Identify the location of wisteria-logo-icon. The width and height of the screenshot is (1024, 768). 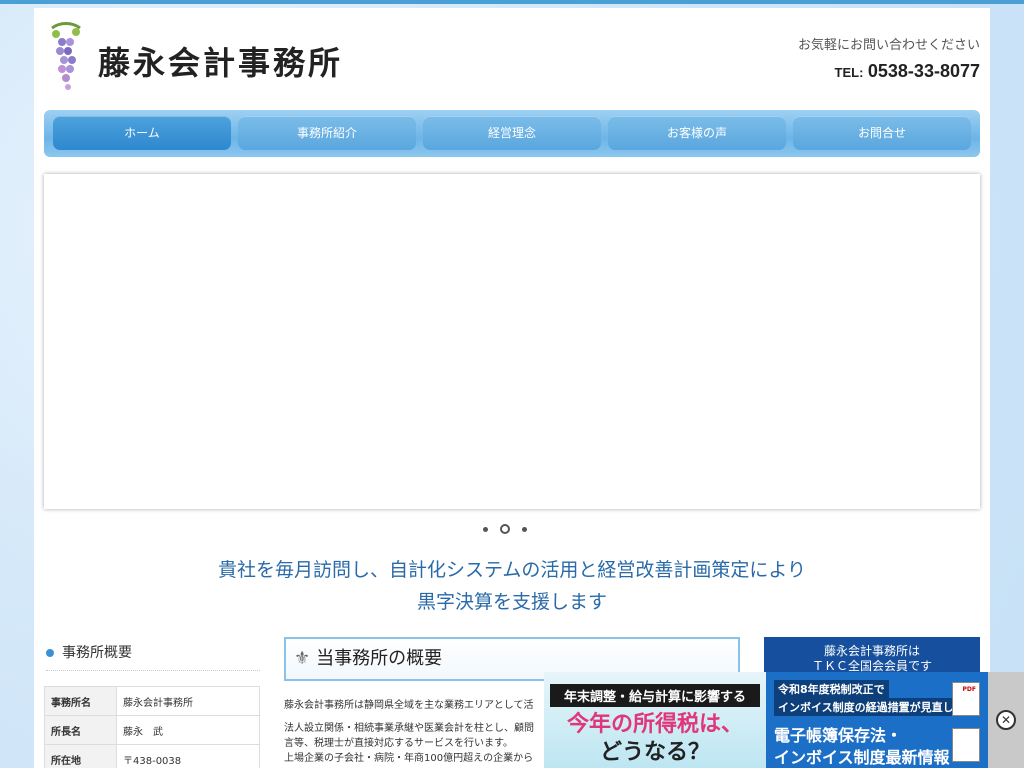
(66, 56).